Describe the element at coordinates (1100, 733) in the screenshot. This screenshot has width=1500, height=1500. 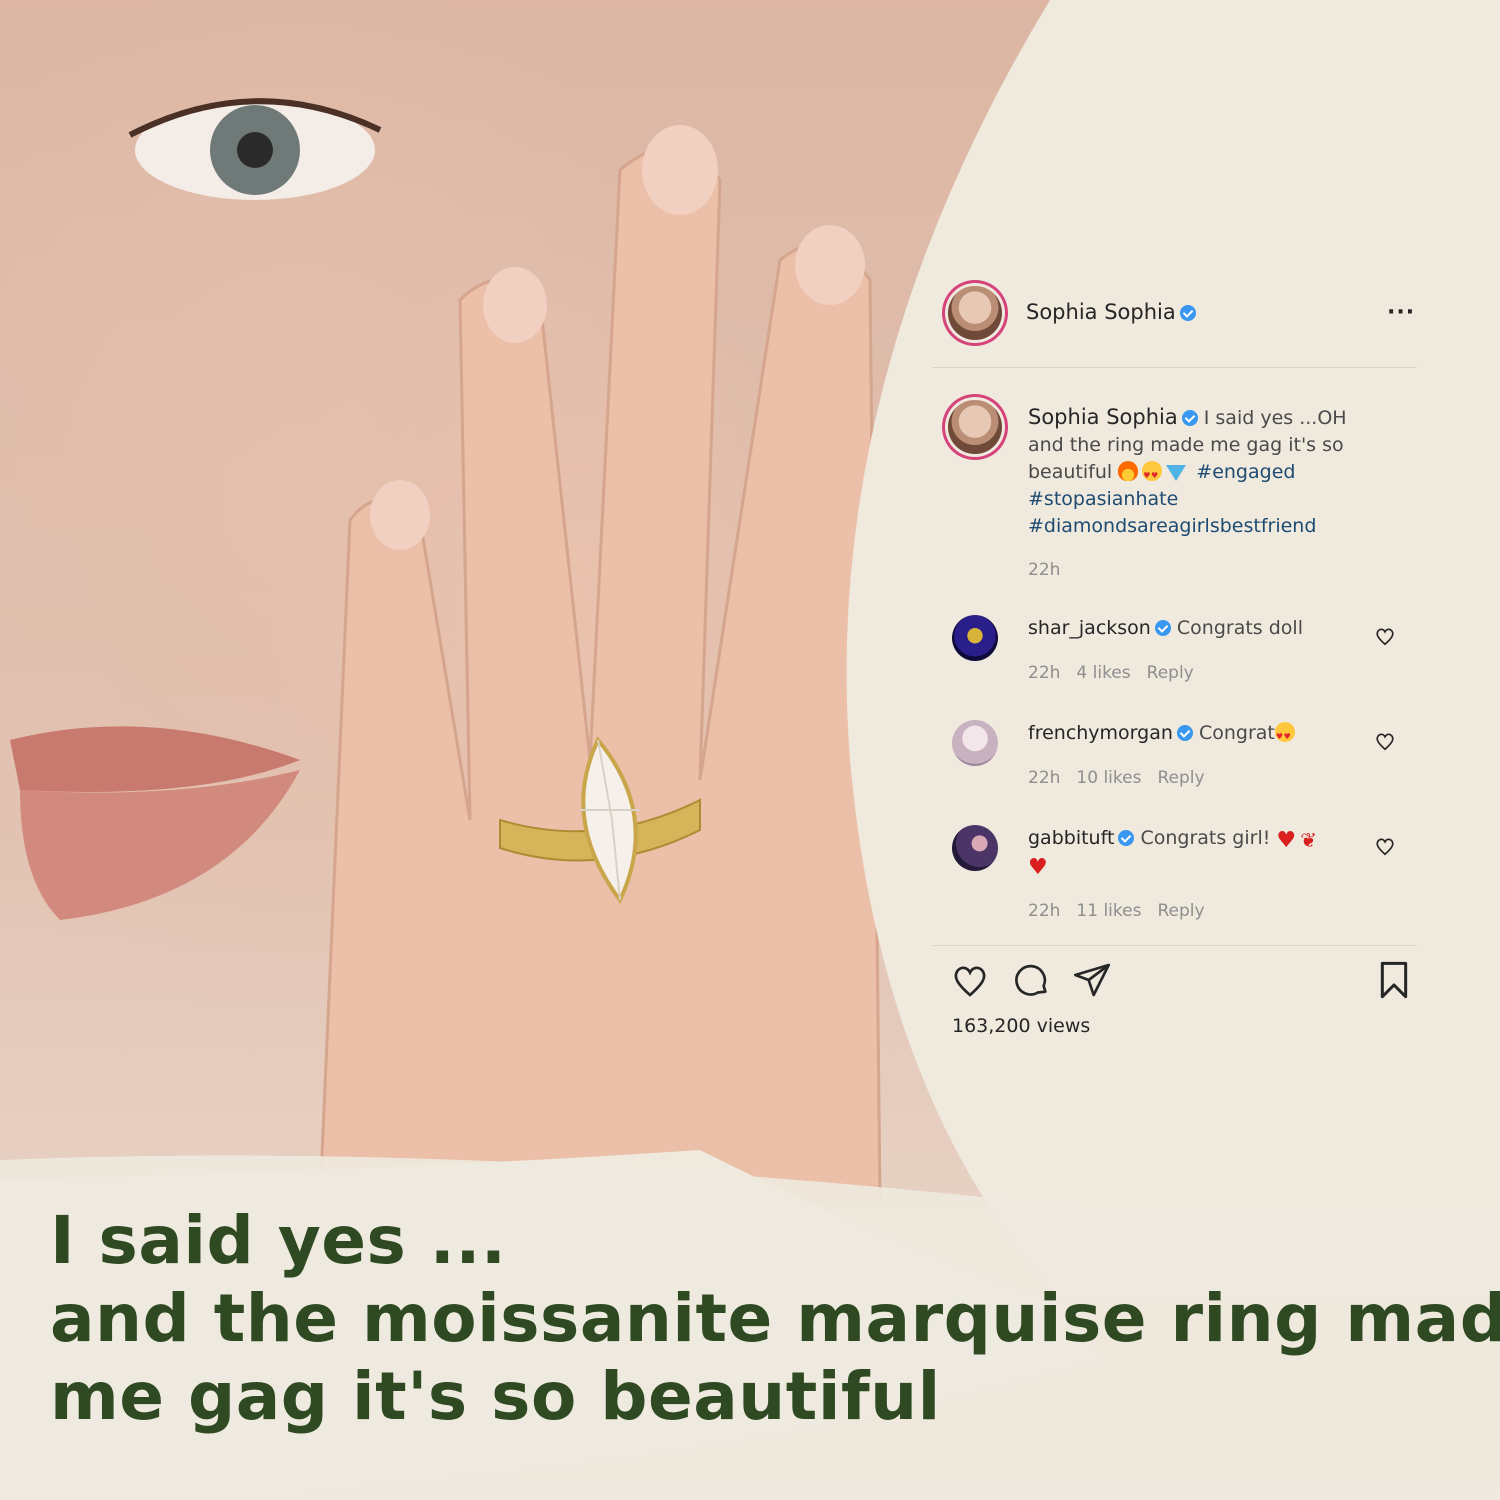
I see `commenter-username: frenchymorgan` at that location.